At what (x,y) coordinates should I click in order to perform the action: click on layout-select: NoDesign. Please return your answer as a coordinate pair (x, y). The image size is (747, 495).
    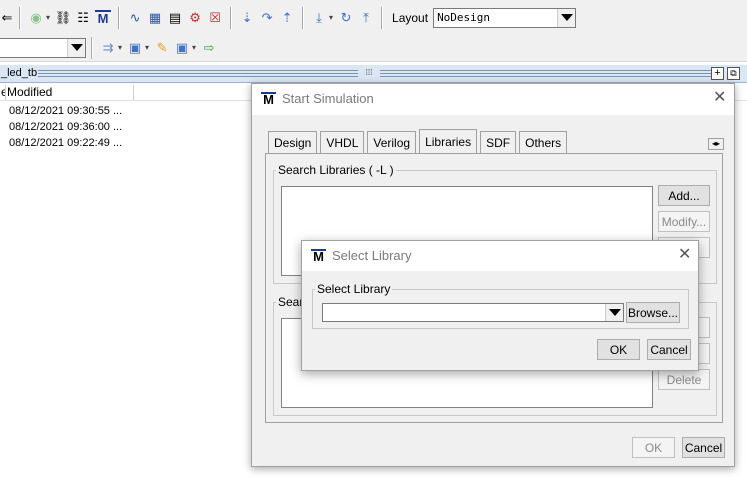
    Looking at the image, I should click on (505, 17).